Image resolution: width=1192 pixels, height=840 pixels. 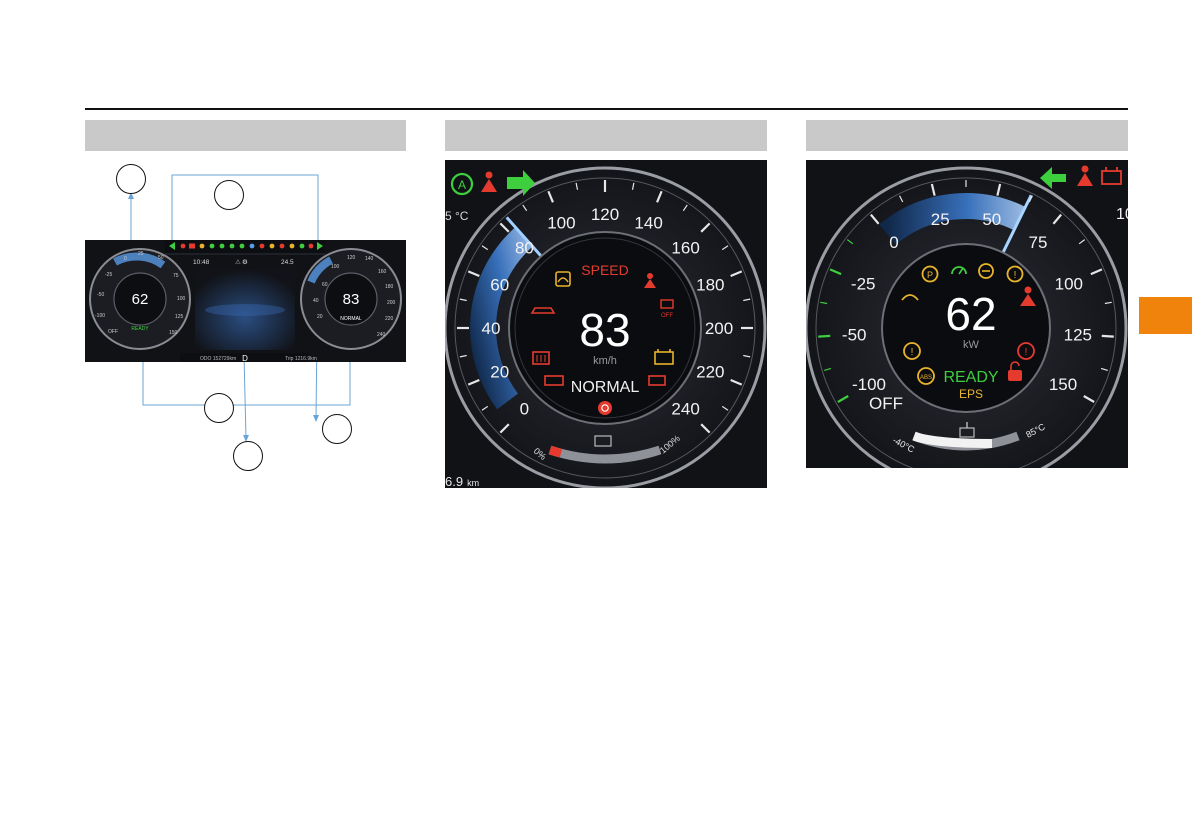 I want to click on warning-triangle-icon: ⚠, so click(x=238, y=262).